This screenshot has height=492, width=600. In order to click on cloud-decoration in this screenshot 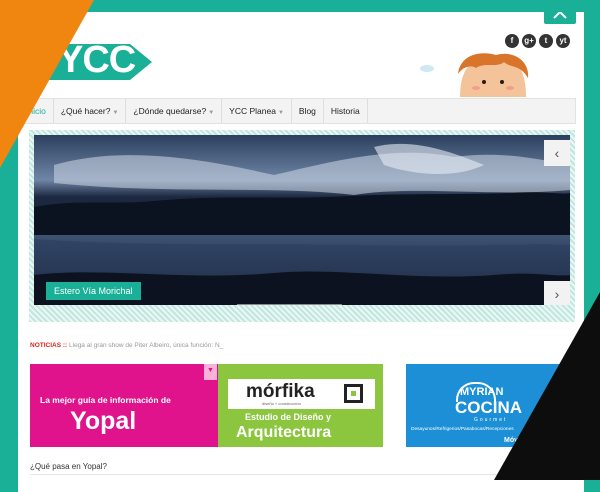, I will do `click(427, 68)`.